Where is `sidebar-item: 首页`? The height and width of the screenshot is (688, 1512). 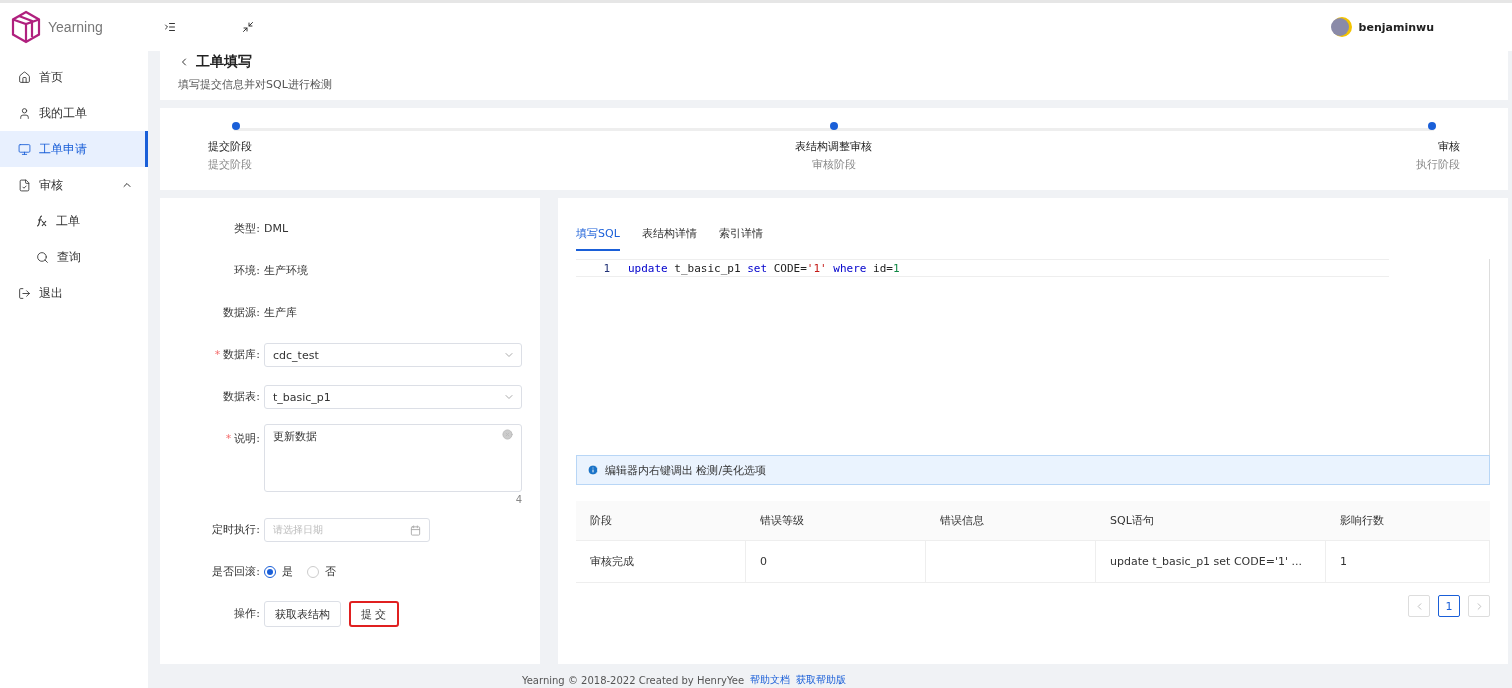 sidebar-item: 首页 is located at coordinates (74, 77).